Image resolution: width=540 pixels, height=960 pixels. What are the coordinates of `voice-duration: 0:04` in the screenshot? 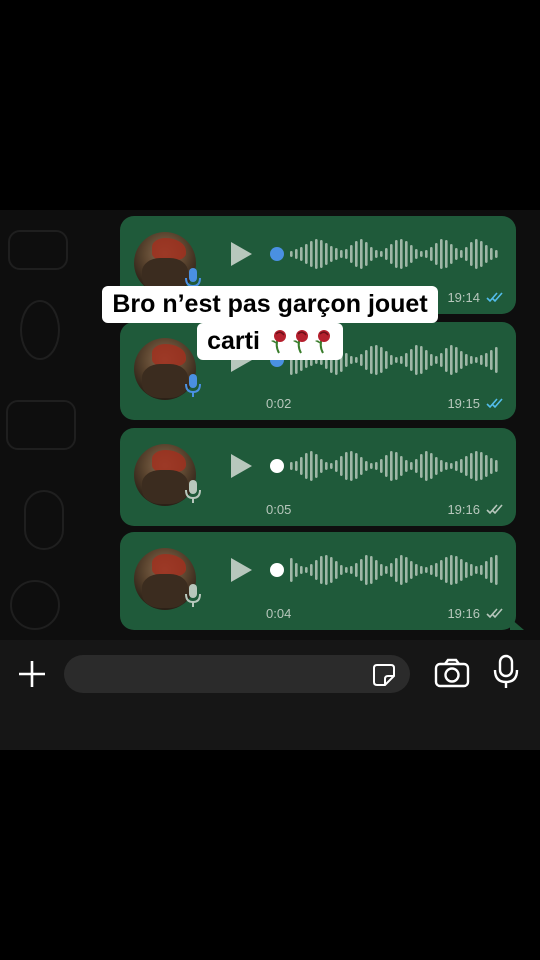 It's located at (279, 613).